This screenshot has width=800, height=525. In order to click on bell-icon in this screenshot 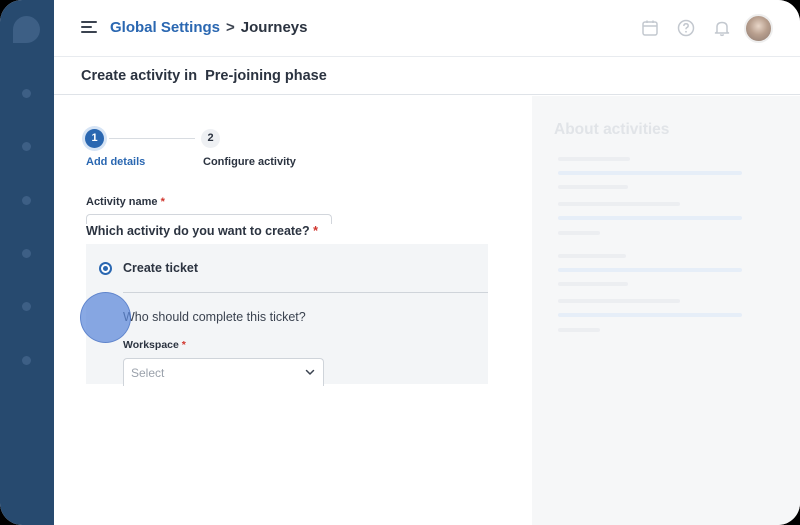, I will do `click(722, 28)`.